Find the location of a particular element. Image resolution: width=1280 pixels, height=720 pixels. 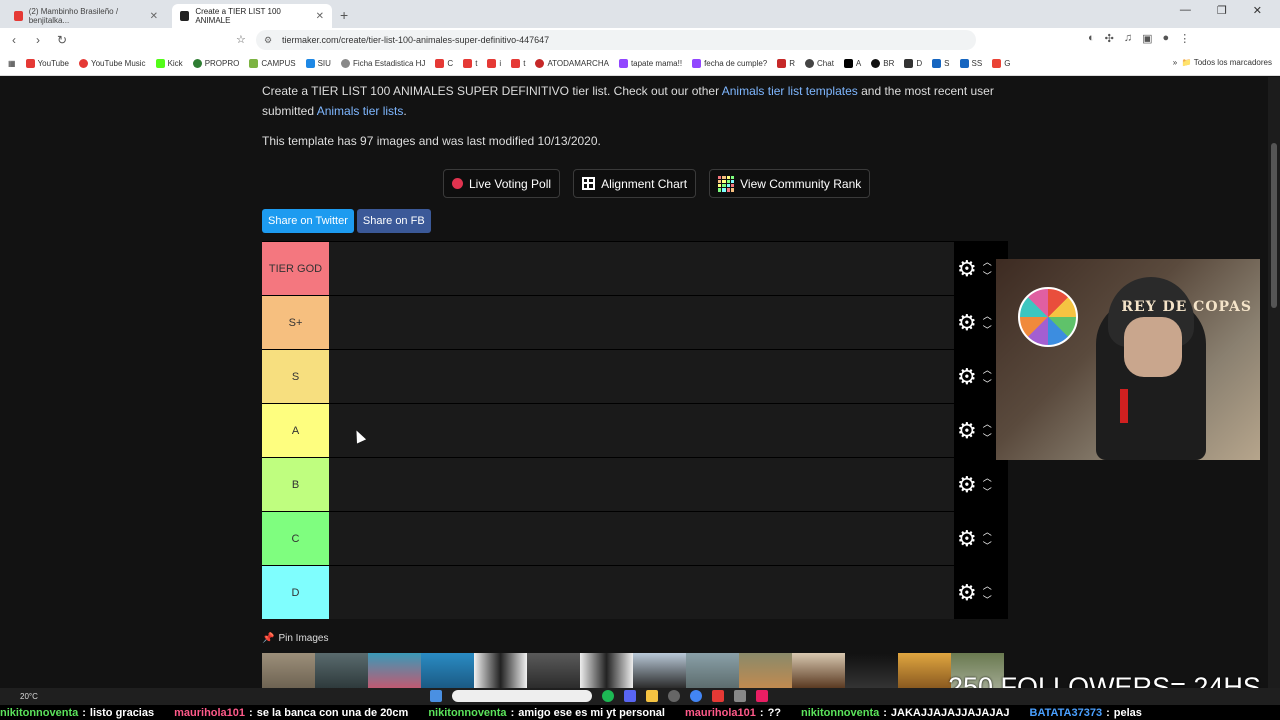

live-voting-button: Live Voting Poll is located at coordinates (502, 183).